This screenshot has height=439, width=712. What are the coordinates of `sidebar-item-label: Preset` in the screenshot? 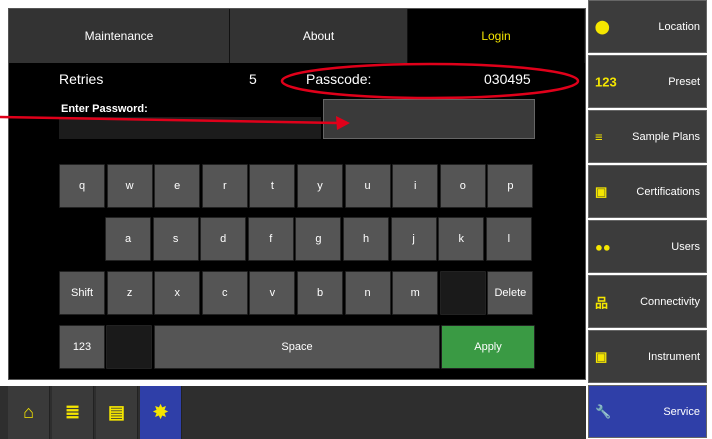 It's located at (684, 81).